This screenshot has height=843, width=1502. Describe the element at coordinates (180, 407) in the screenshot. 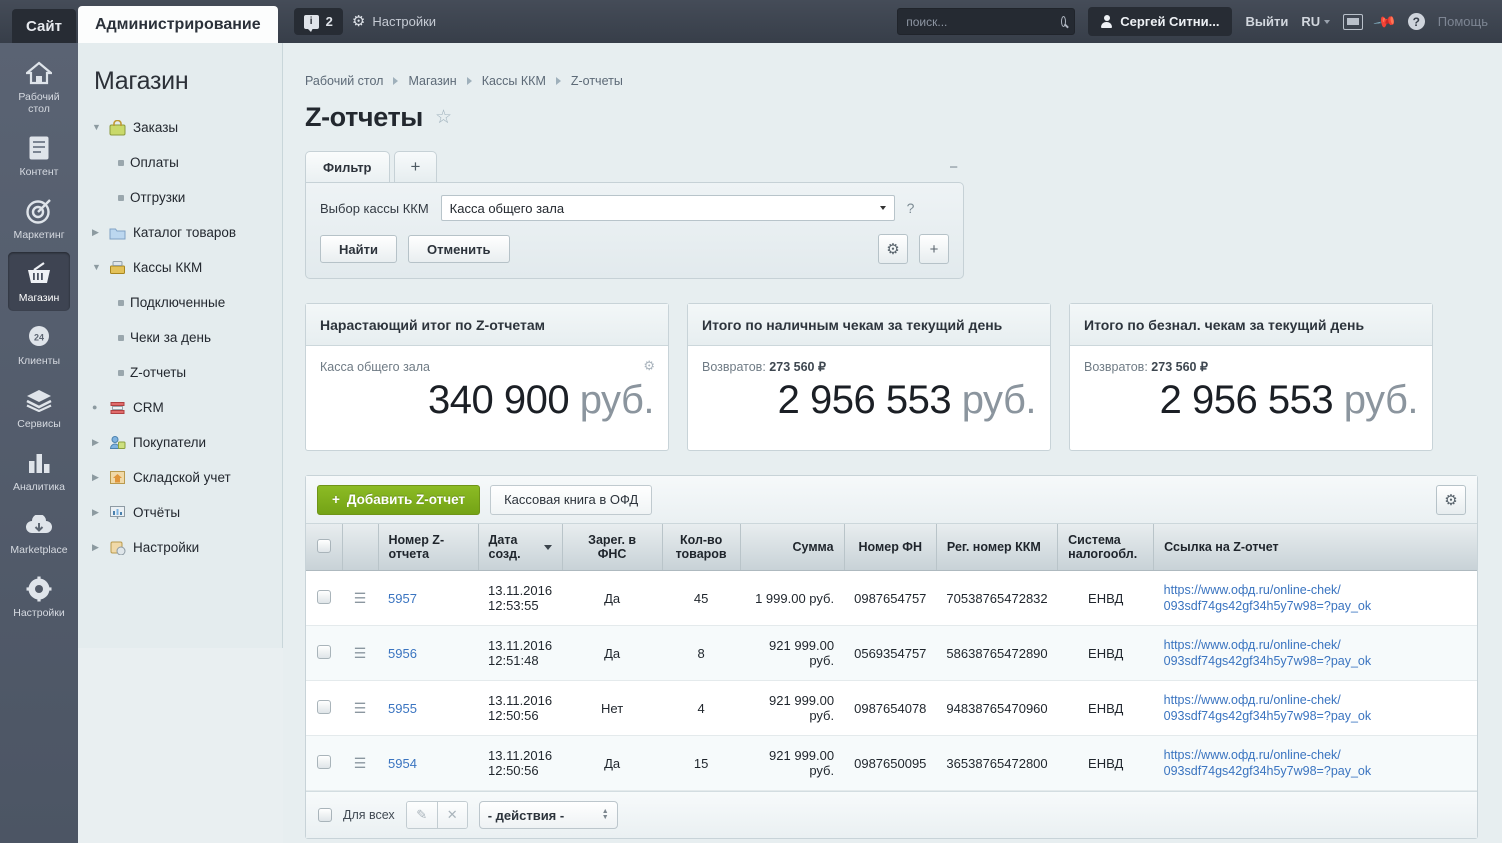

I see `sidebar-item-crm: ● CRM` at that location.